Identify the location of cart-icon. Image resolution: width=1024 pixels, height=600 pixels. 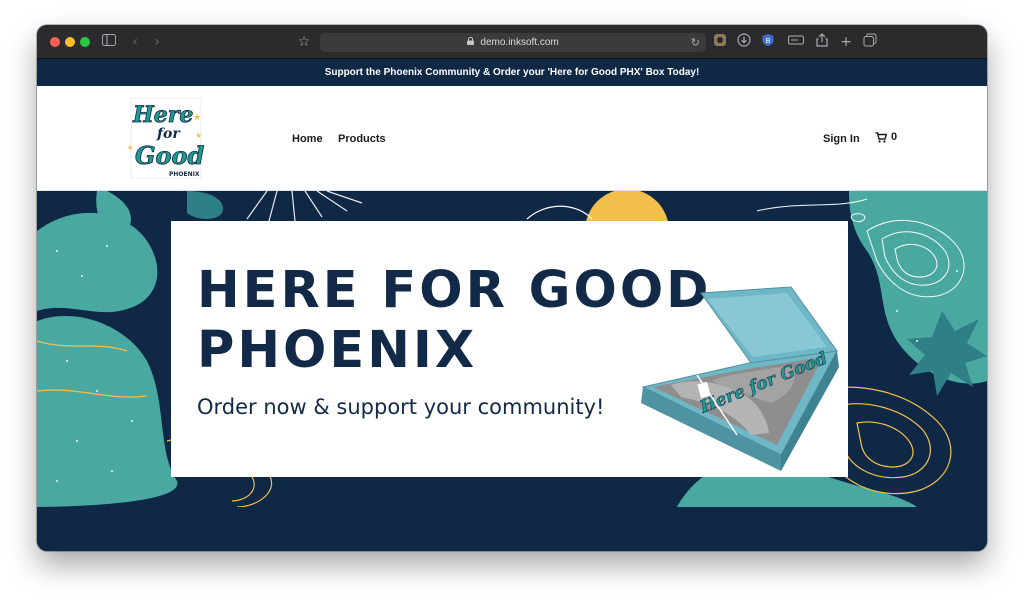
(881, 137).